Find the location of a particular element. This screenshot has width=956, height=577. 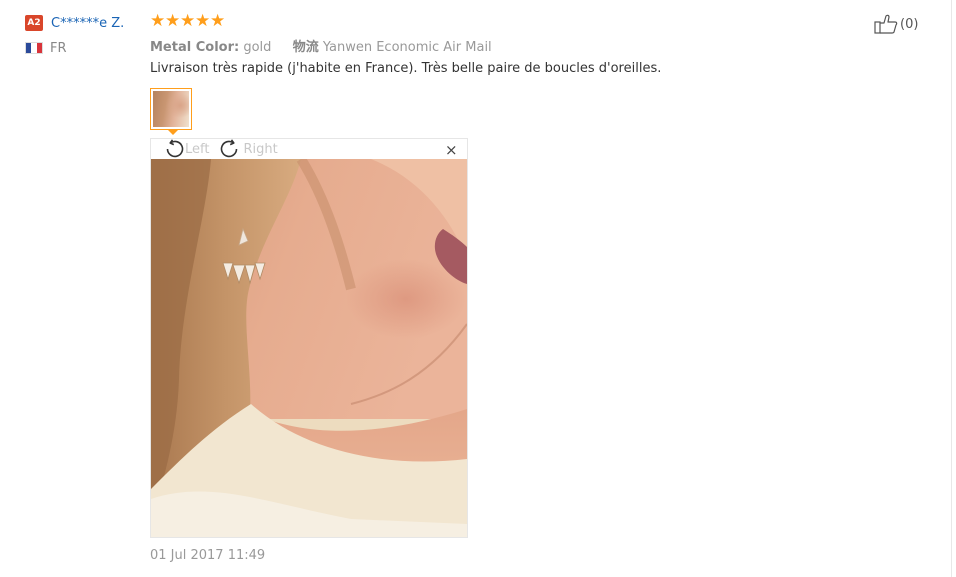

rotate-right-button: Right is located at coordinates (249, 149).